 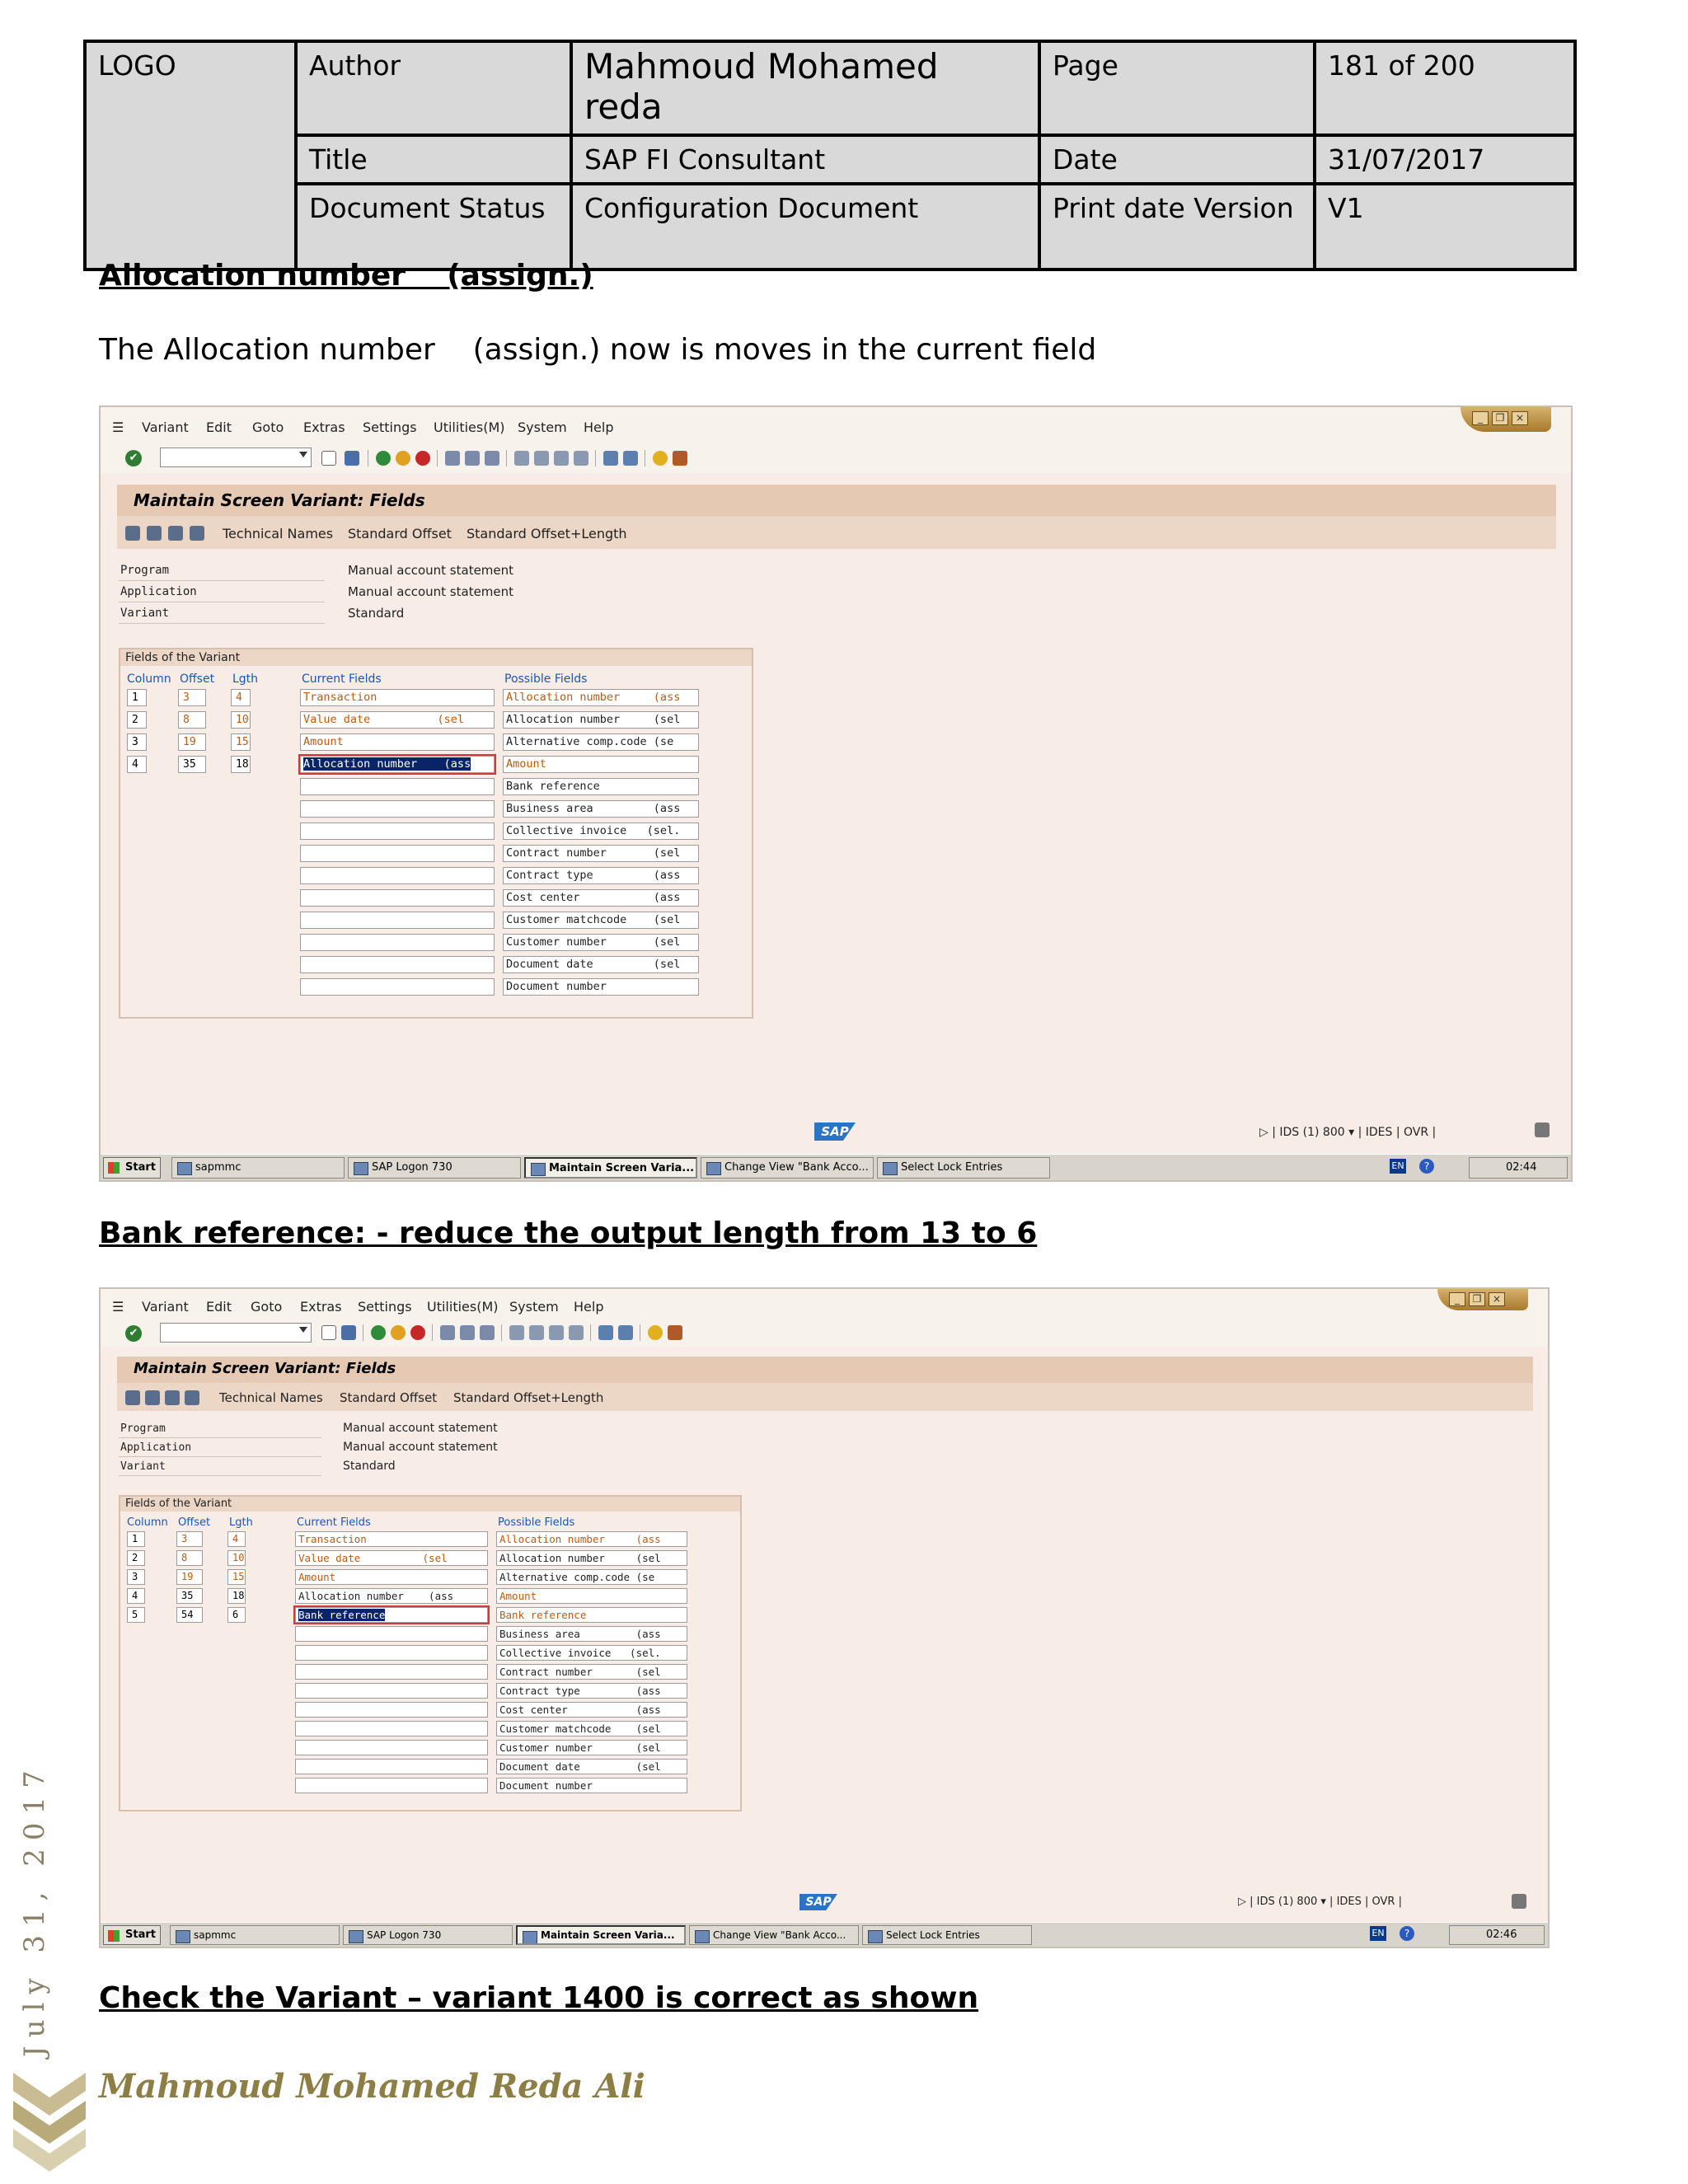 What do you see at coordinates (577, 1332) in the screenshot?
I see `last-page-icon` at bounding box center [577, 1332].